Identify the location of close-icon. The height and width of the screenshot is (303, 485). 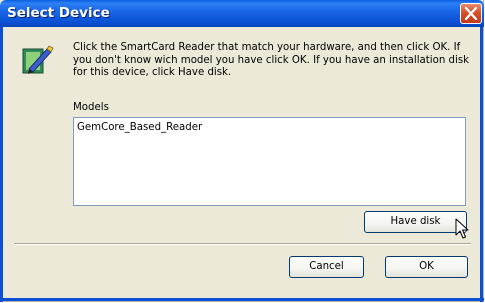
(471, 13).